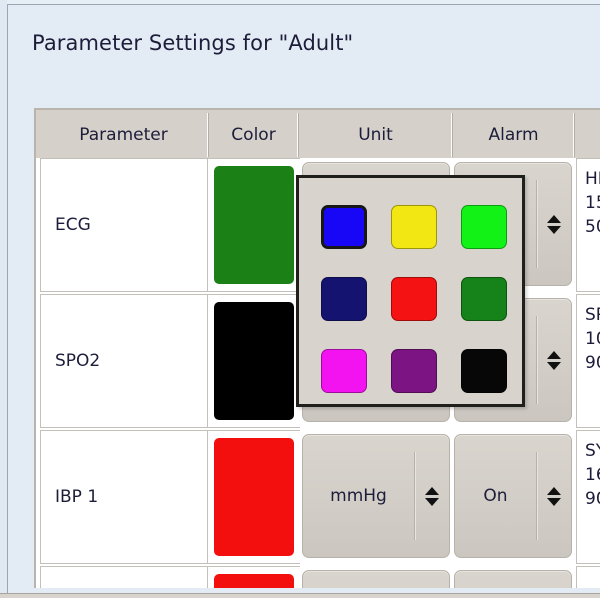  I want to click on color-swatch-green, so click(254, 225).